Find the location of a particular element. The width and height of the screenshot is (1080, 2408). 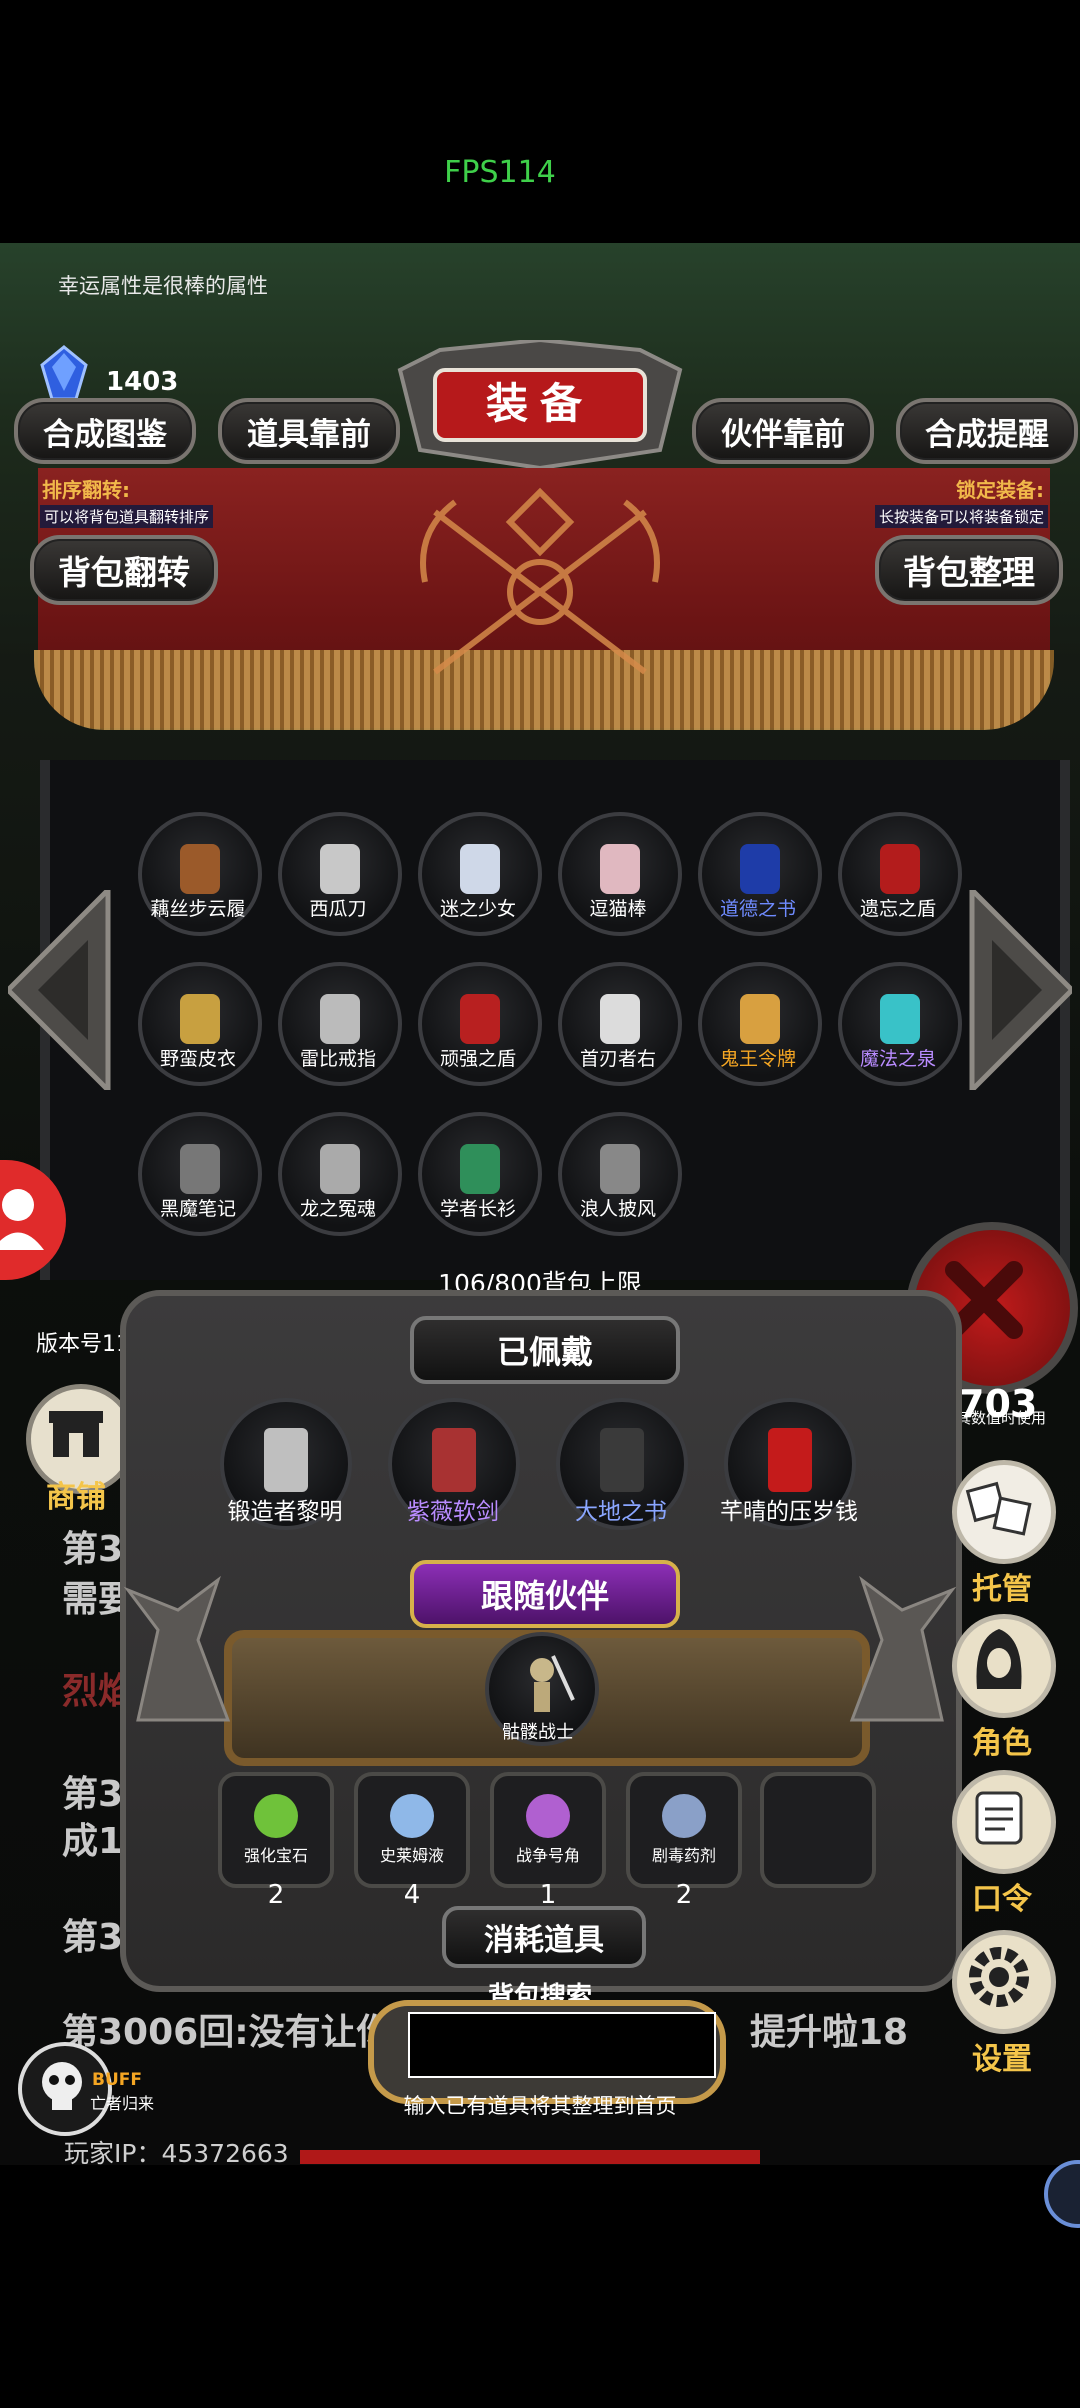

scroll-icon is located at coordinates (1004, 1822).